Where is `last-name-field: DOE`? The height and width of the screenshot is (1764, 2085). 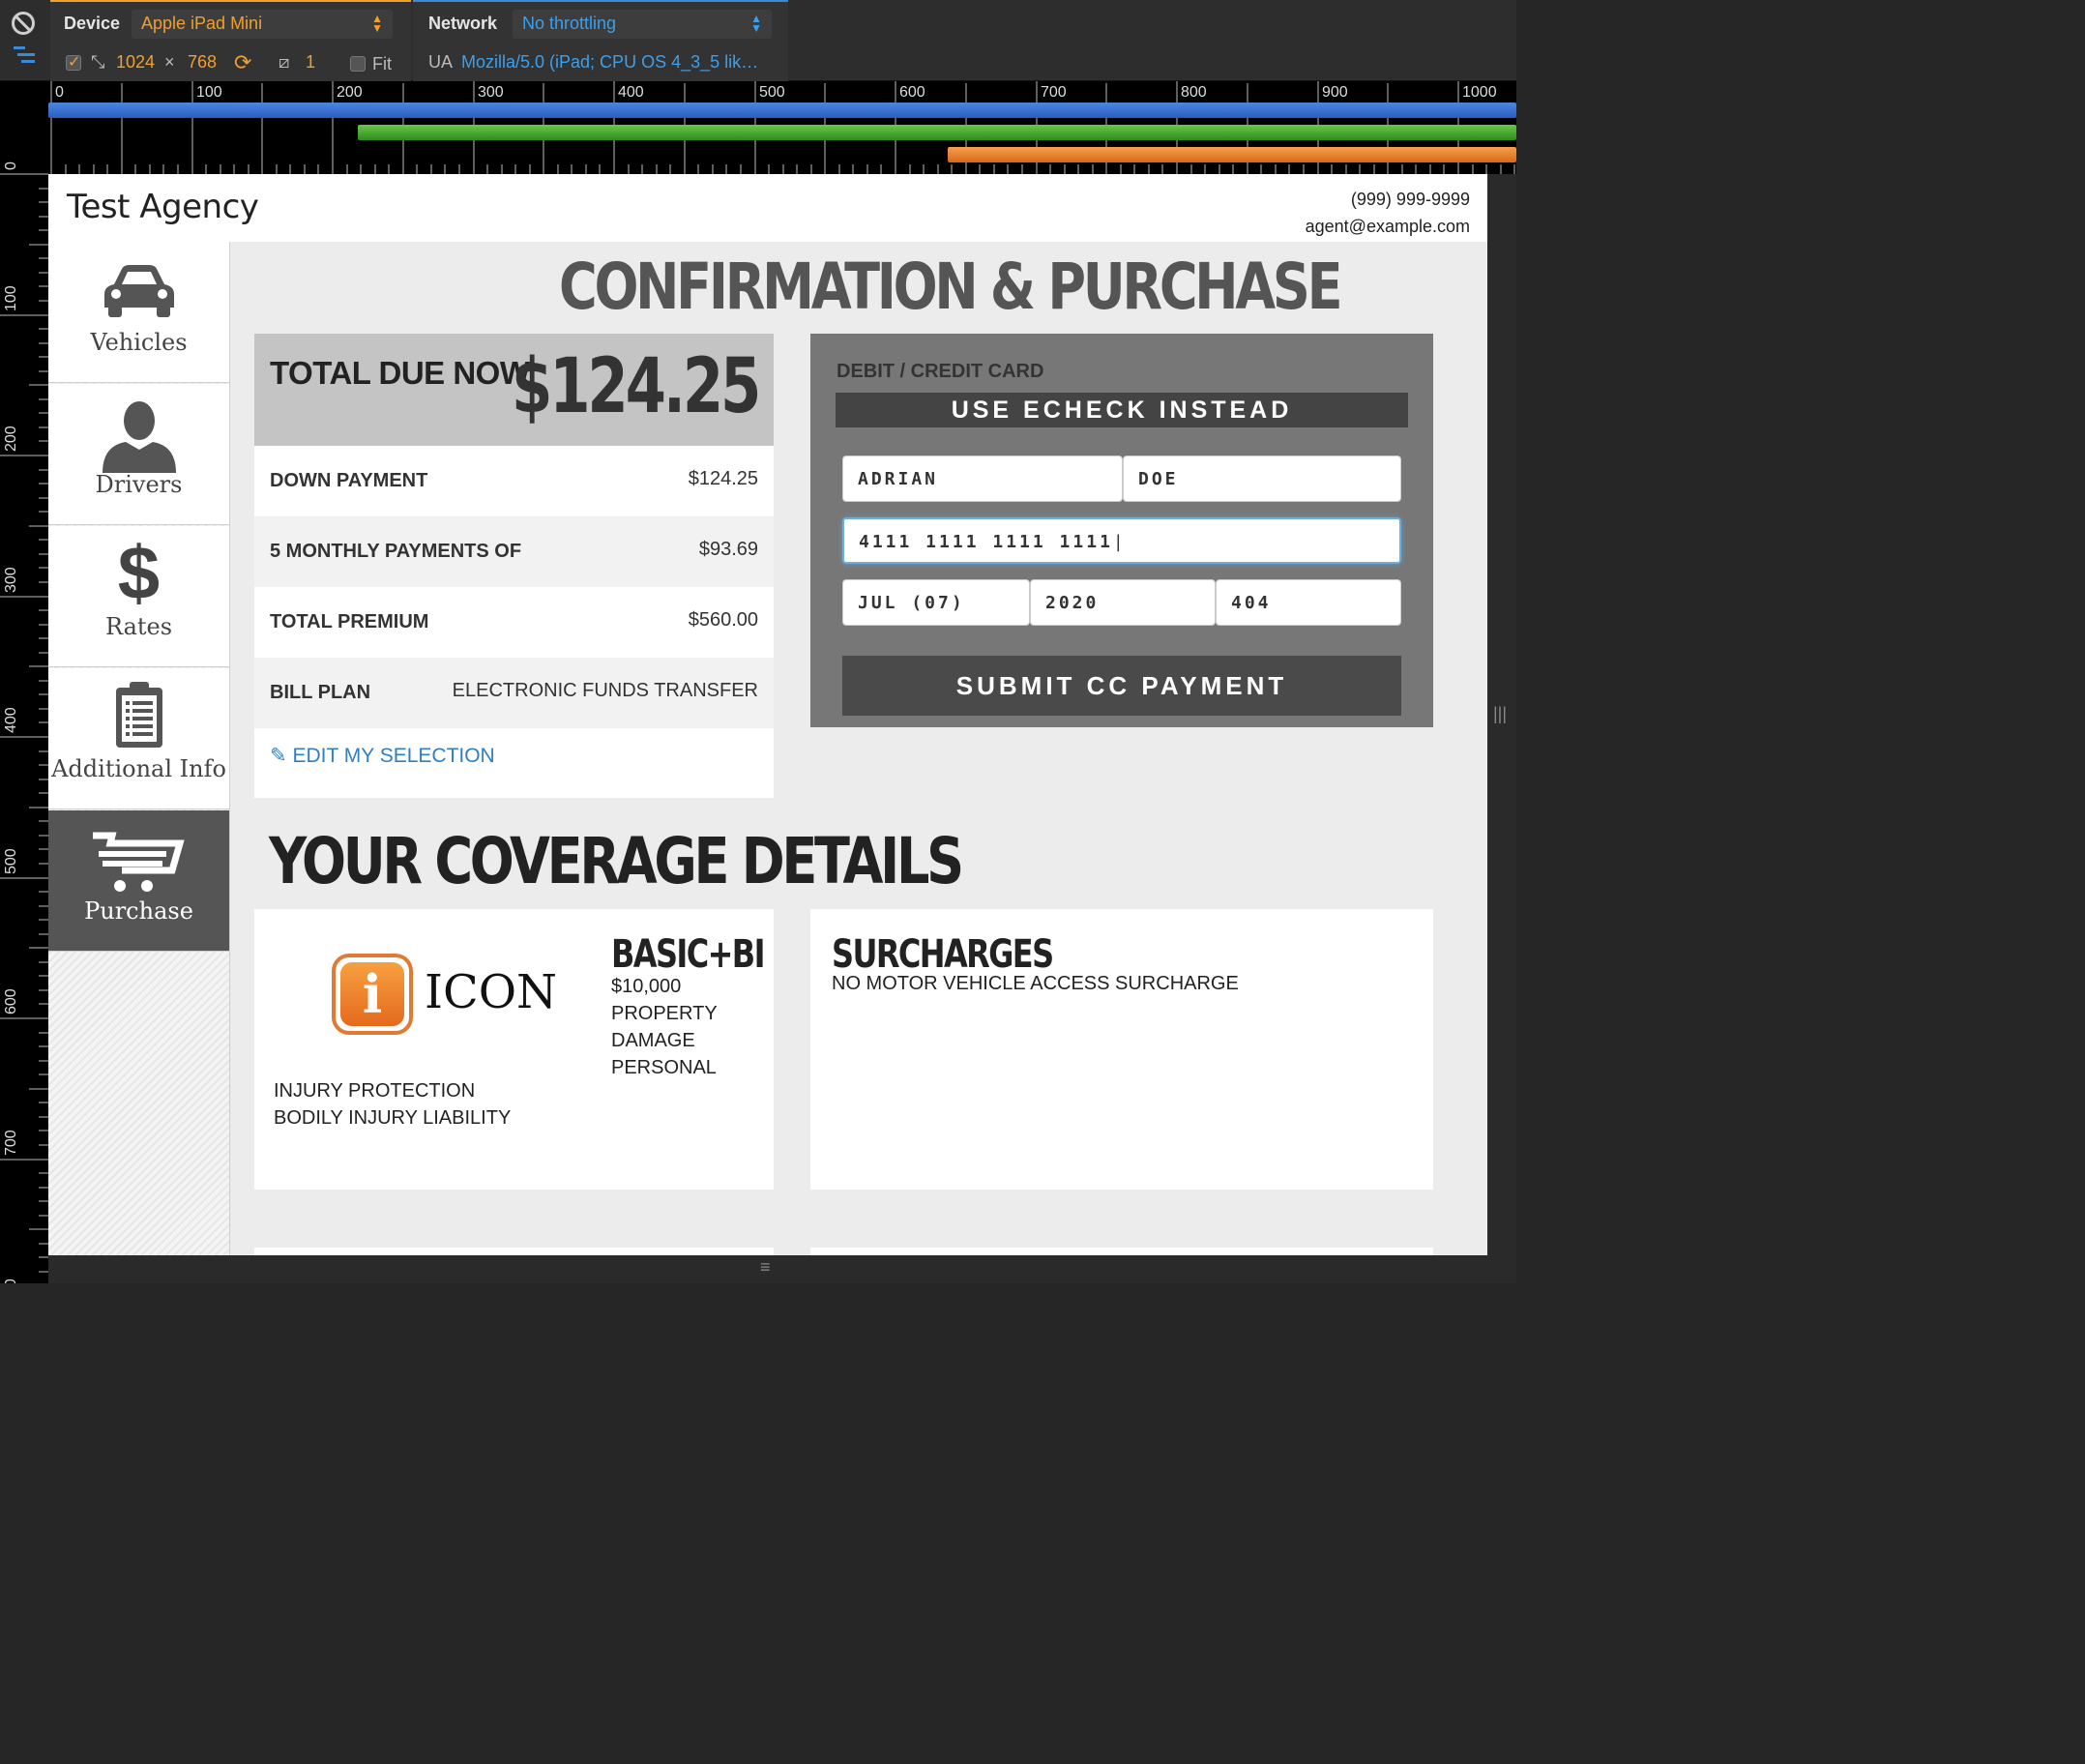
last-name-field: DOE is located at coordinates (1262, 479).